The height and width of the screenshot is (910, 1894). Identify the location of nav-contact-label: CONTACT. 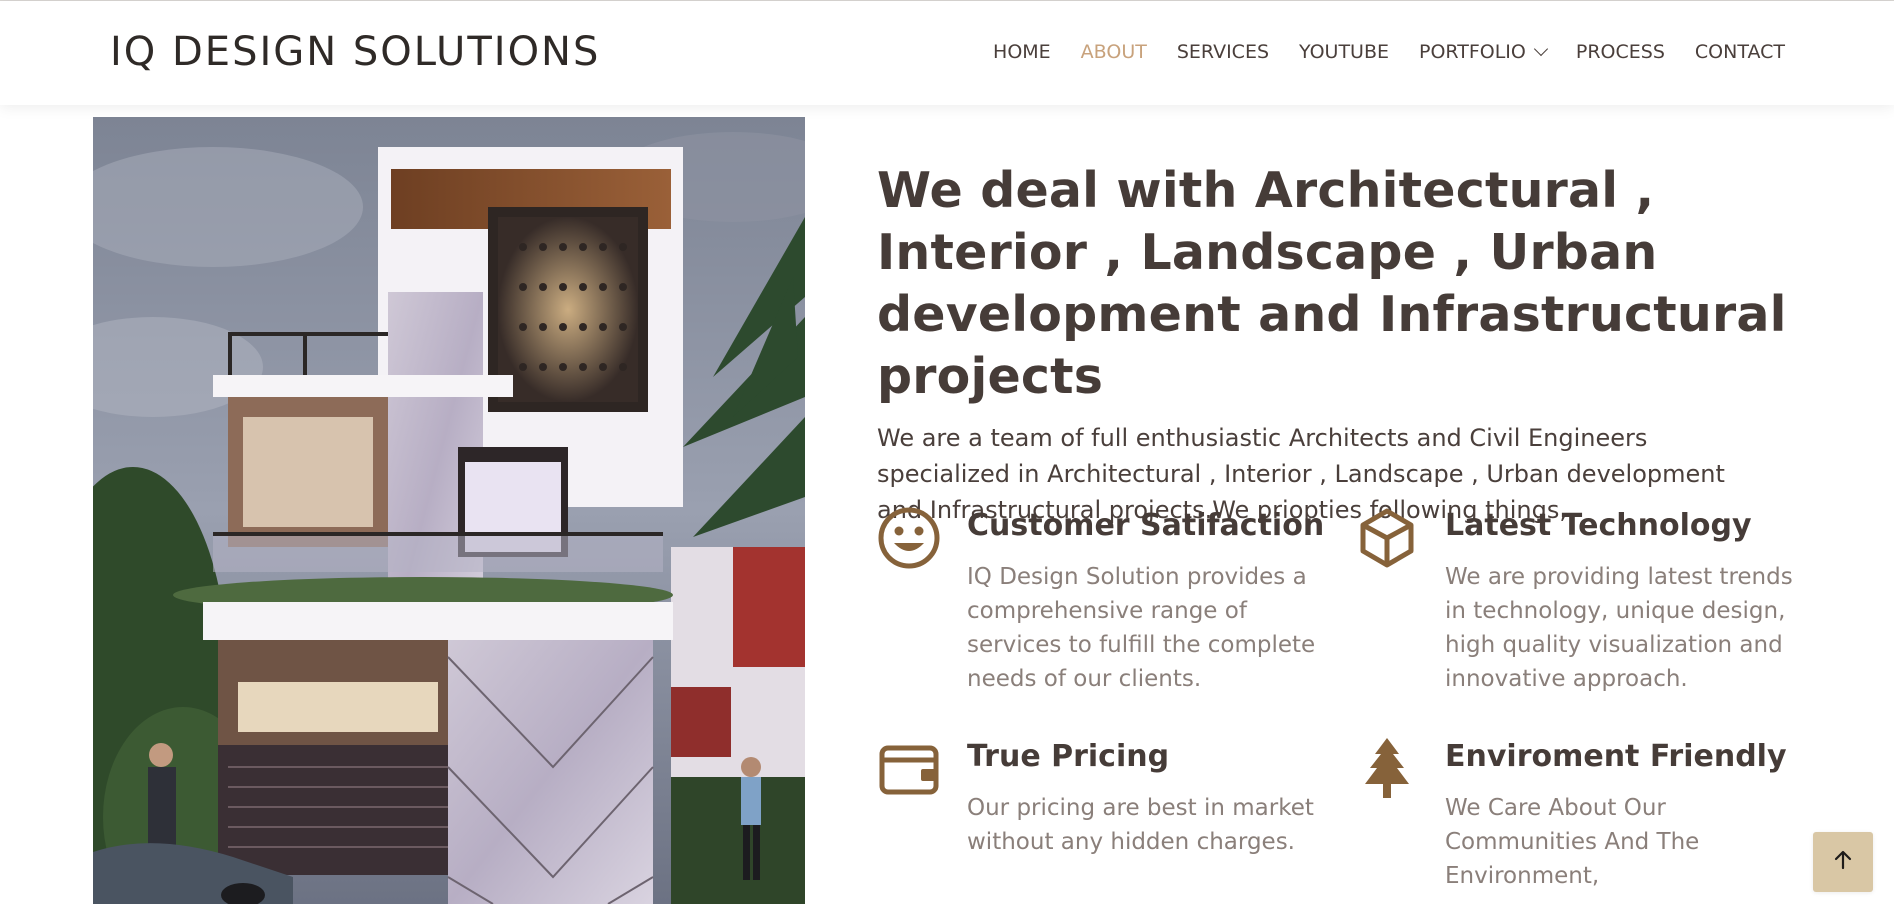
(1739, 52).